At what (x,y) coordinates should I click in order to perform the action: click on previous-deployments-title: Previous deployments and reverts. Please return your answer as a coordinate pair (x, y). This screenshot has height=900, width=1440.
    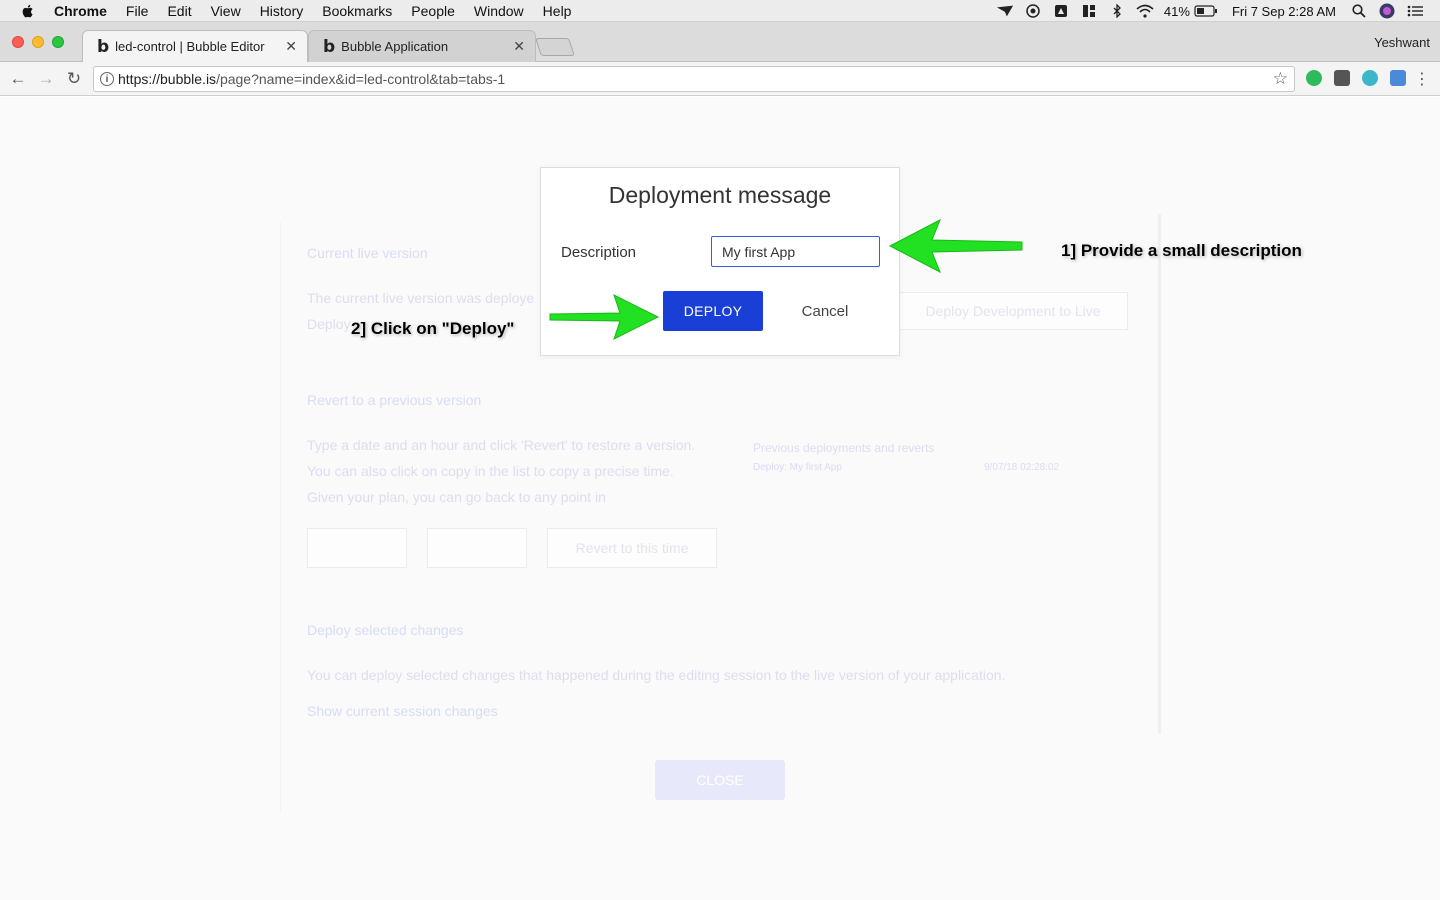
    Looking at the image, I should click on (844, 448).